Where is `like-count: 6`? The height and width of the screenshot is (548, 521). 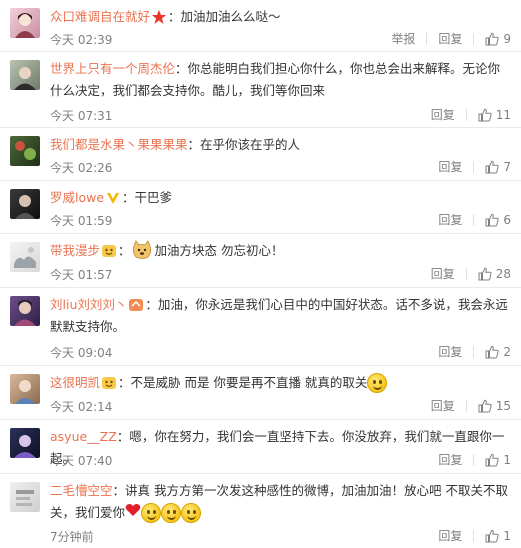
like-count: 6 is located at coordinates (507, 220).